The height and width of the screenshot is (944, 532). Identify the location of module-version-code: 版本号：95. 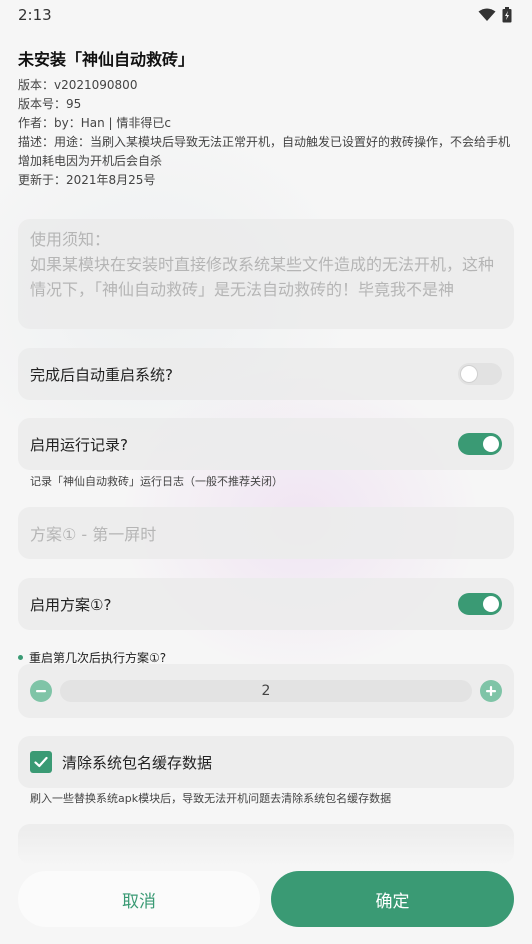
(50, 104).